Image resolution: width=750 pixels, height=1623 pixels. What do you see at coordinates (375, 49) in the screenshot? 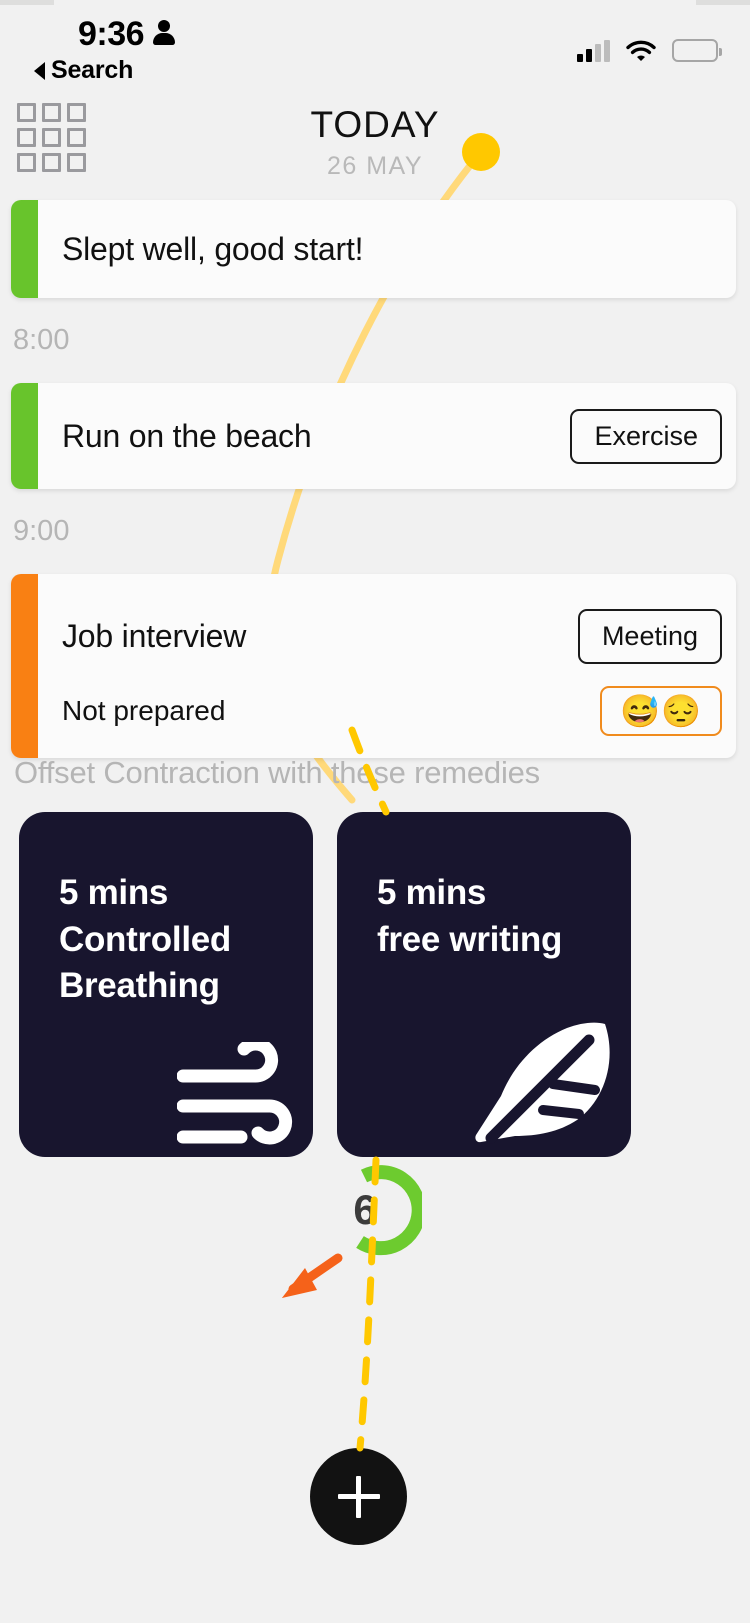
I see `status-bar: 9:36 Search` at bounding box center [375, 49].